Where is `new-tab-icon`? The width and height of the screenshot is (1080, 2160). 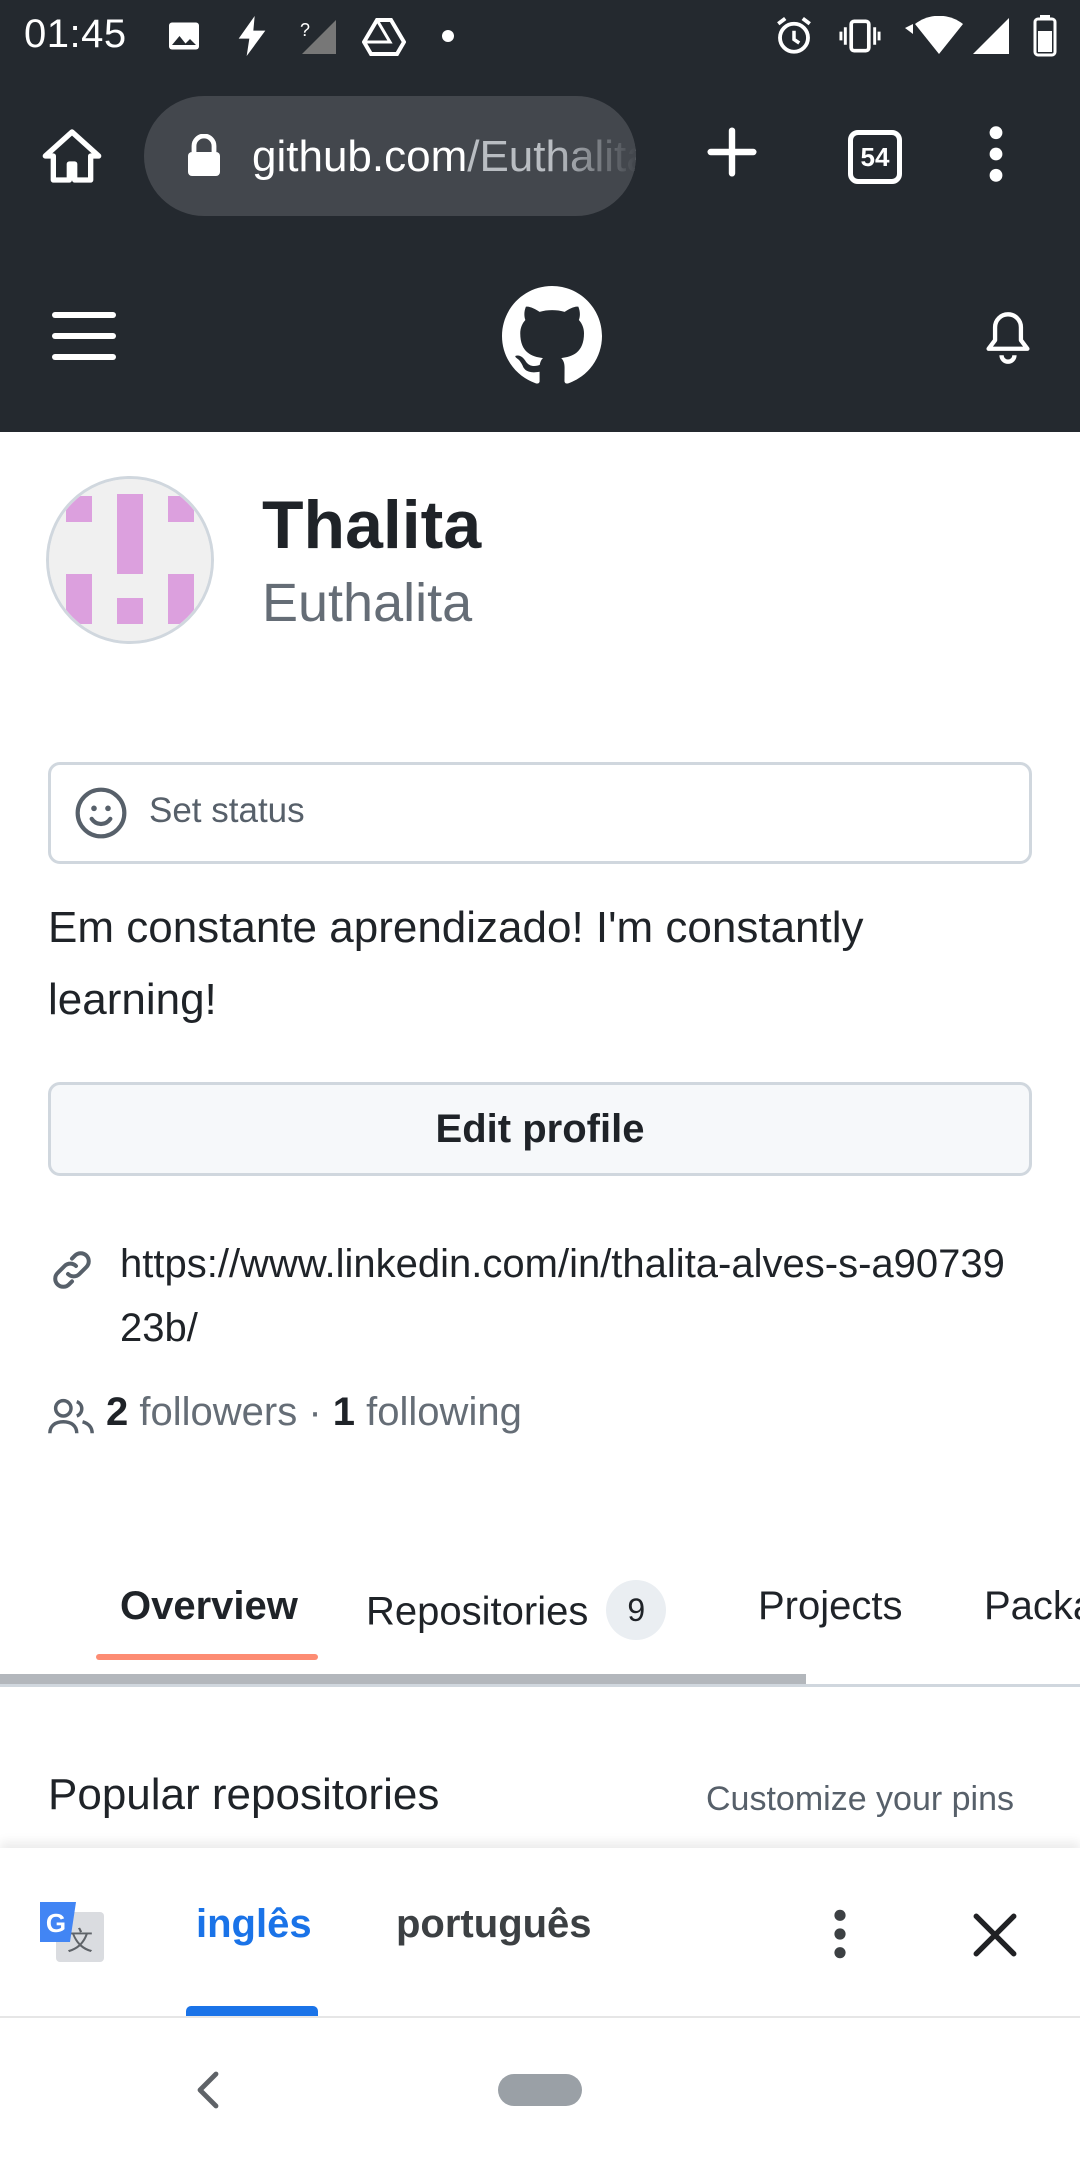
new-tab-icon is located at coordinates (732, 152).